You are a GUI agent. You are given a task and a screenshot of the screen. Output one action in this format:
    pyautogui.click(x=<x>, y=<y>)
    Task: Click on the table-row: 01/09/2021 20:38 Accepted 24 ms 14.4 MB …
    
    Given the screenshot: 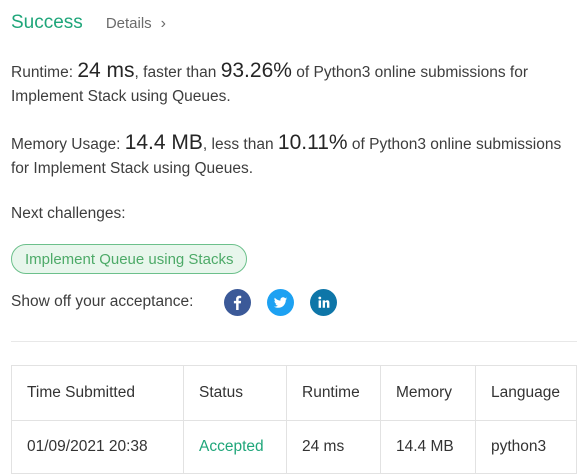 What is the action you would take?
    pyautogui.click(x=294, y=447)
    